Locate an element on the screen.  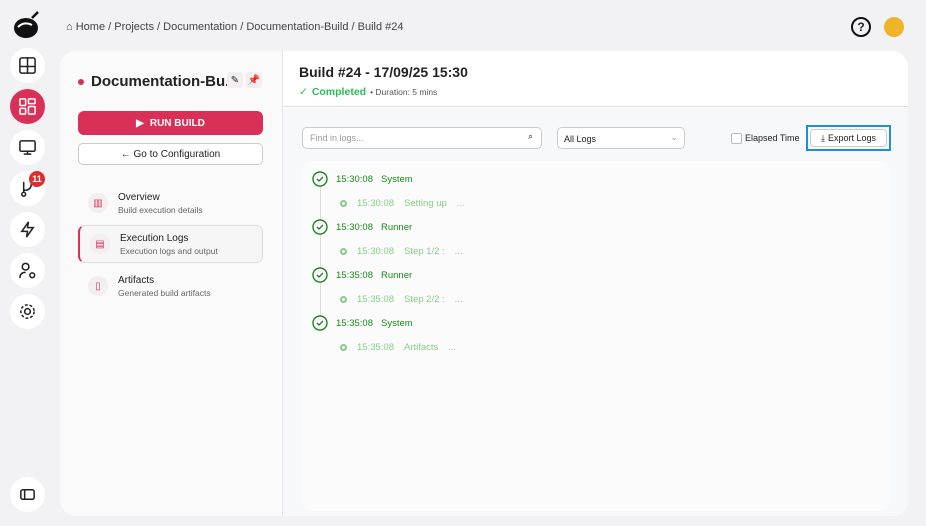
nav-subtitle: Build execution details is located at coordinates (160, 209).